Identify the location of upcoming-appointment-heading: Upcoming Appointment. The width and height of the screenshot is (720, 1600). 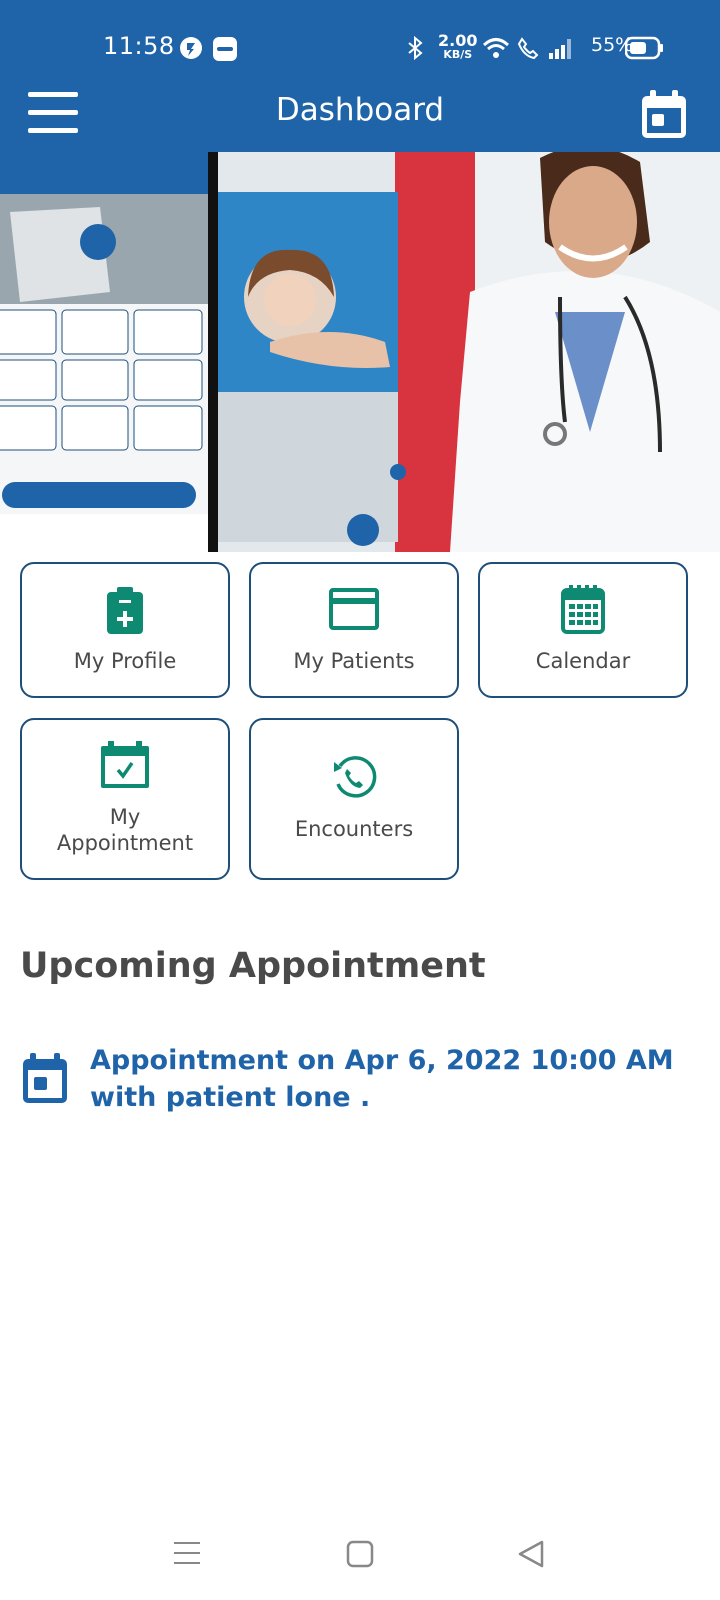
(253, 966).